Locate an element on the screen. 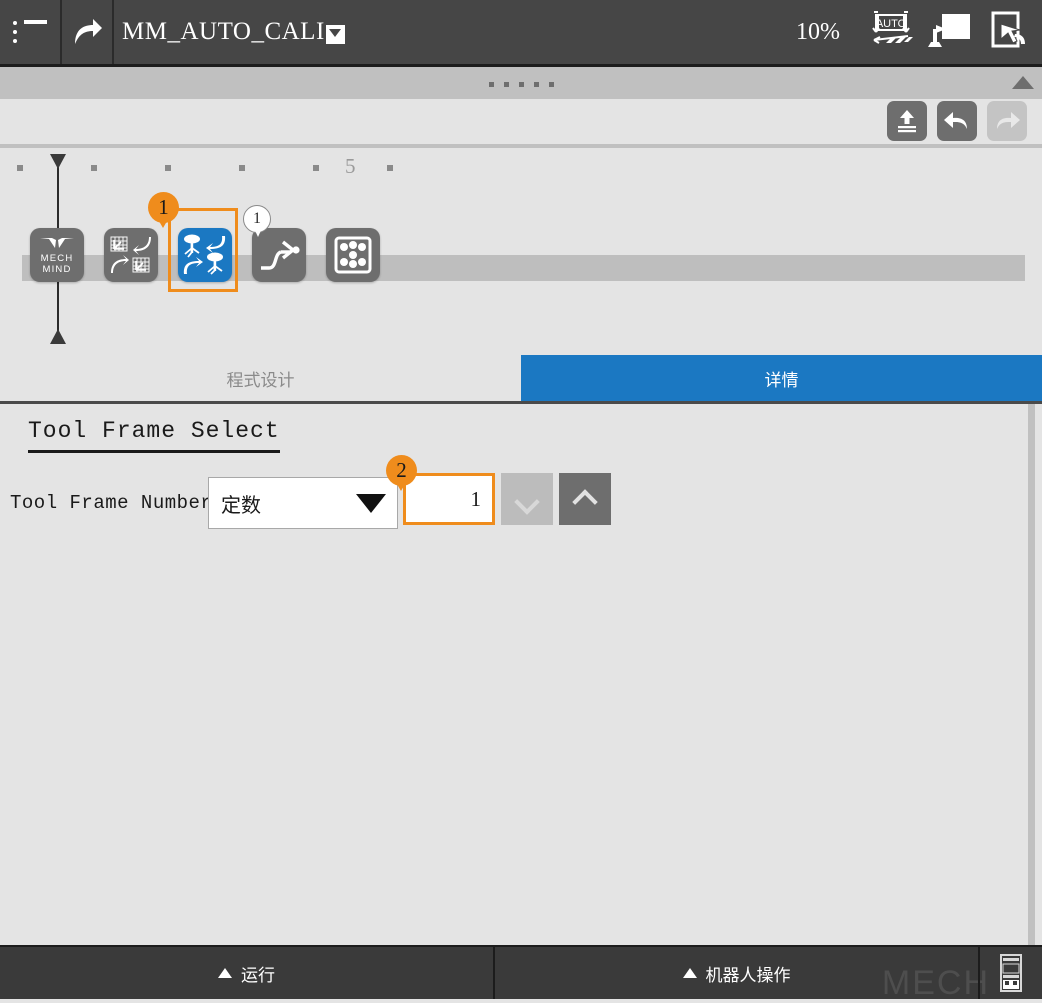 The height and width of the screenshot is (1003, 1042). touch-screen-icon is located at coordinates (1008, 29).